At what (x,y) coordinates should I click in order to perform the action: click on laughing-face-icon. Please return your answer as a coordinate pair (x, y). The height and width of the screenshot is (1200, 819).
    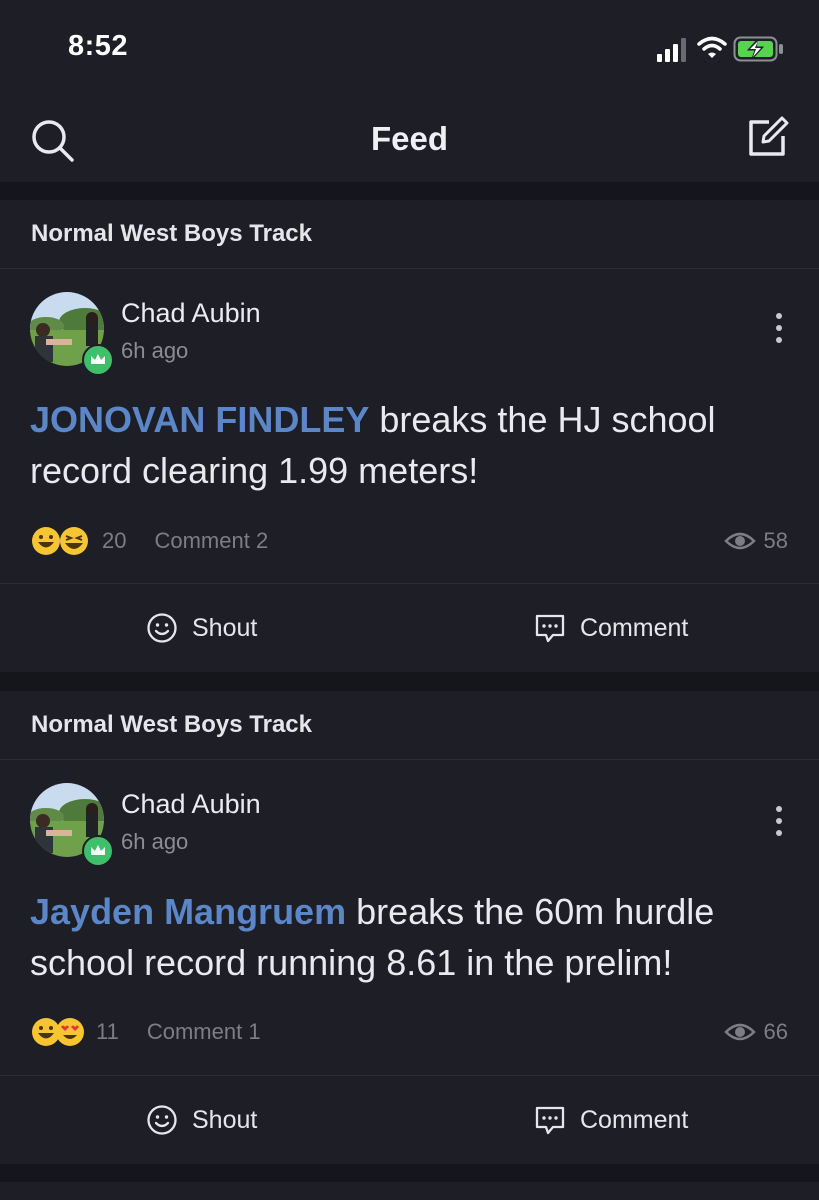
    Looking at the image, I should click on (74, 541).